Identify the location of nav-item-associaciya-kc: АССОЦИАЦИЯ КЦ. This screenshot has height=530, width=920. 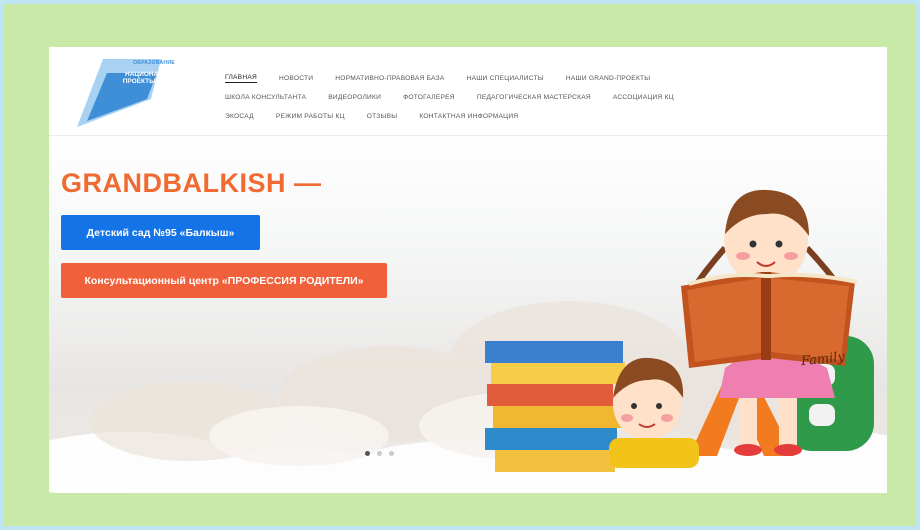
(643, 97).